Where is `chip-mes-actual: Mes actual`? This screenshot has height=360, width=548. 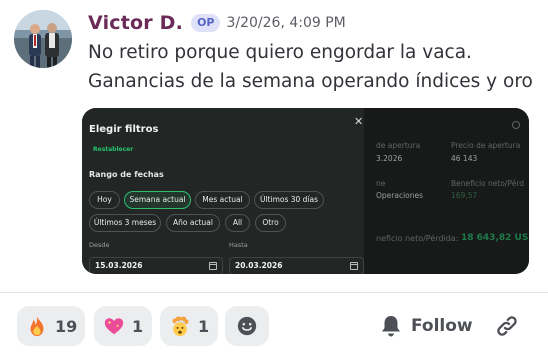 chip-mes-actual: Mes actual is located at coordinates (222, 200).